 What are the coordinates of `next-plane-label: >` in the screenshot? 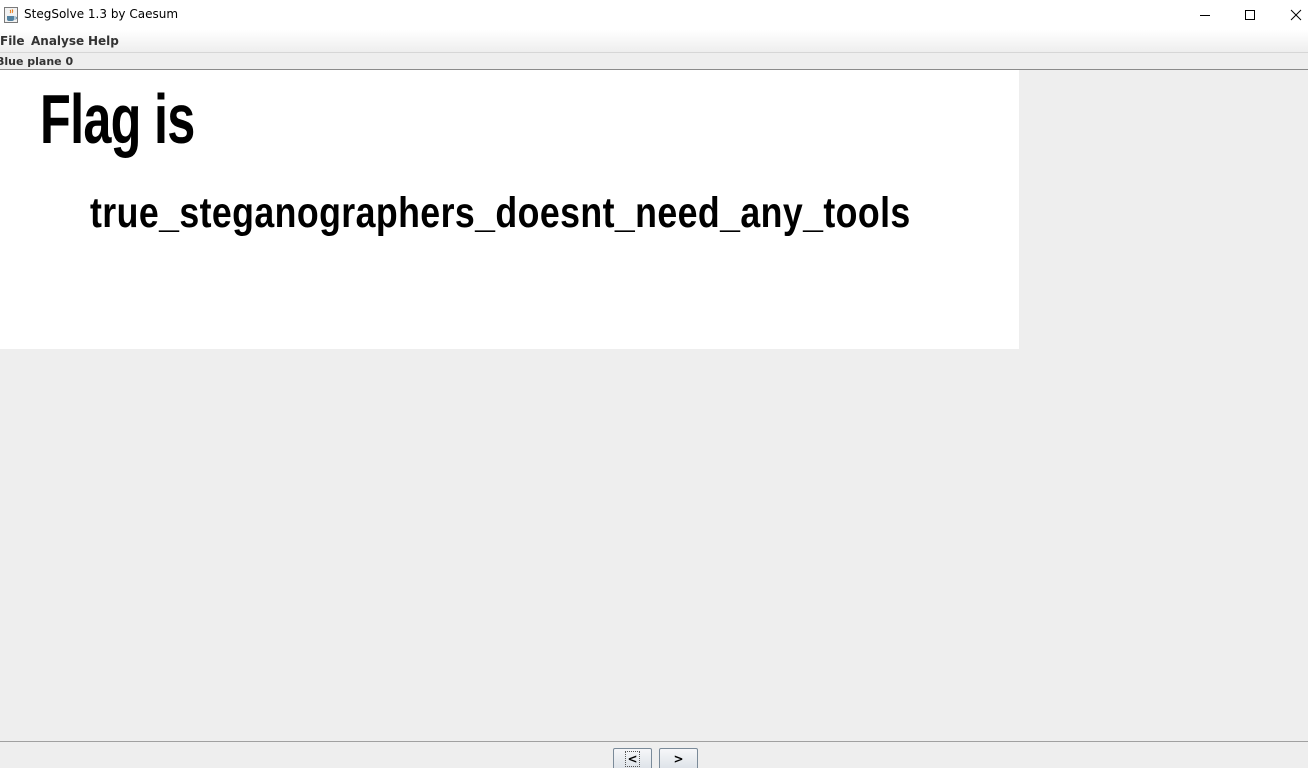 It's located at (678, 759).